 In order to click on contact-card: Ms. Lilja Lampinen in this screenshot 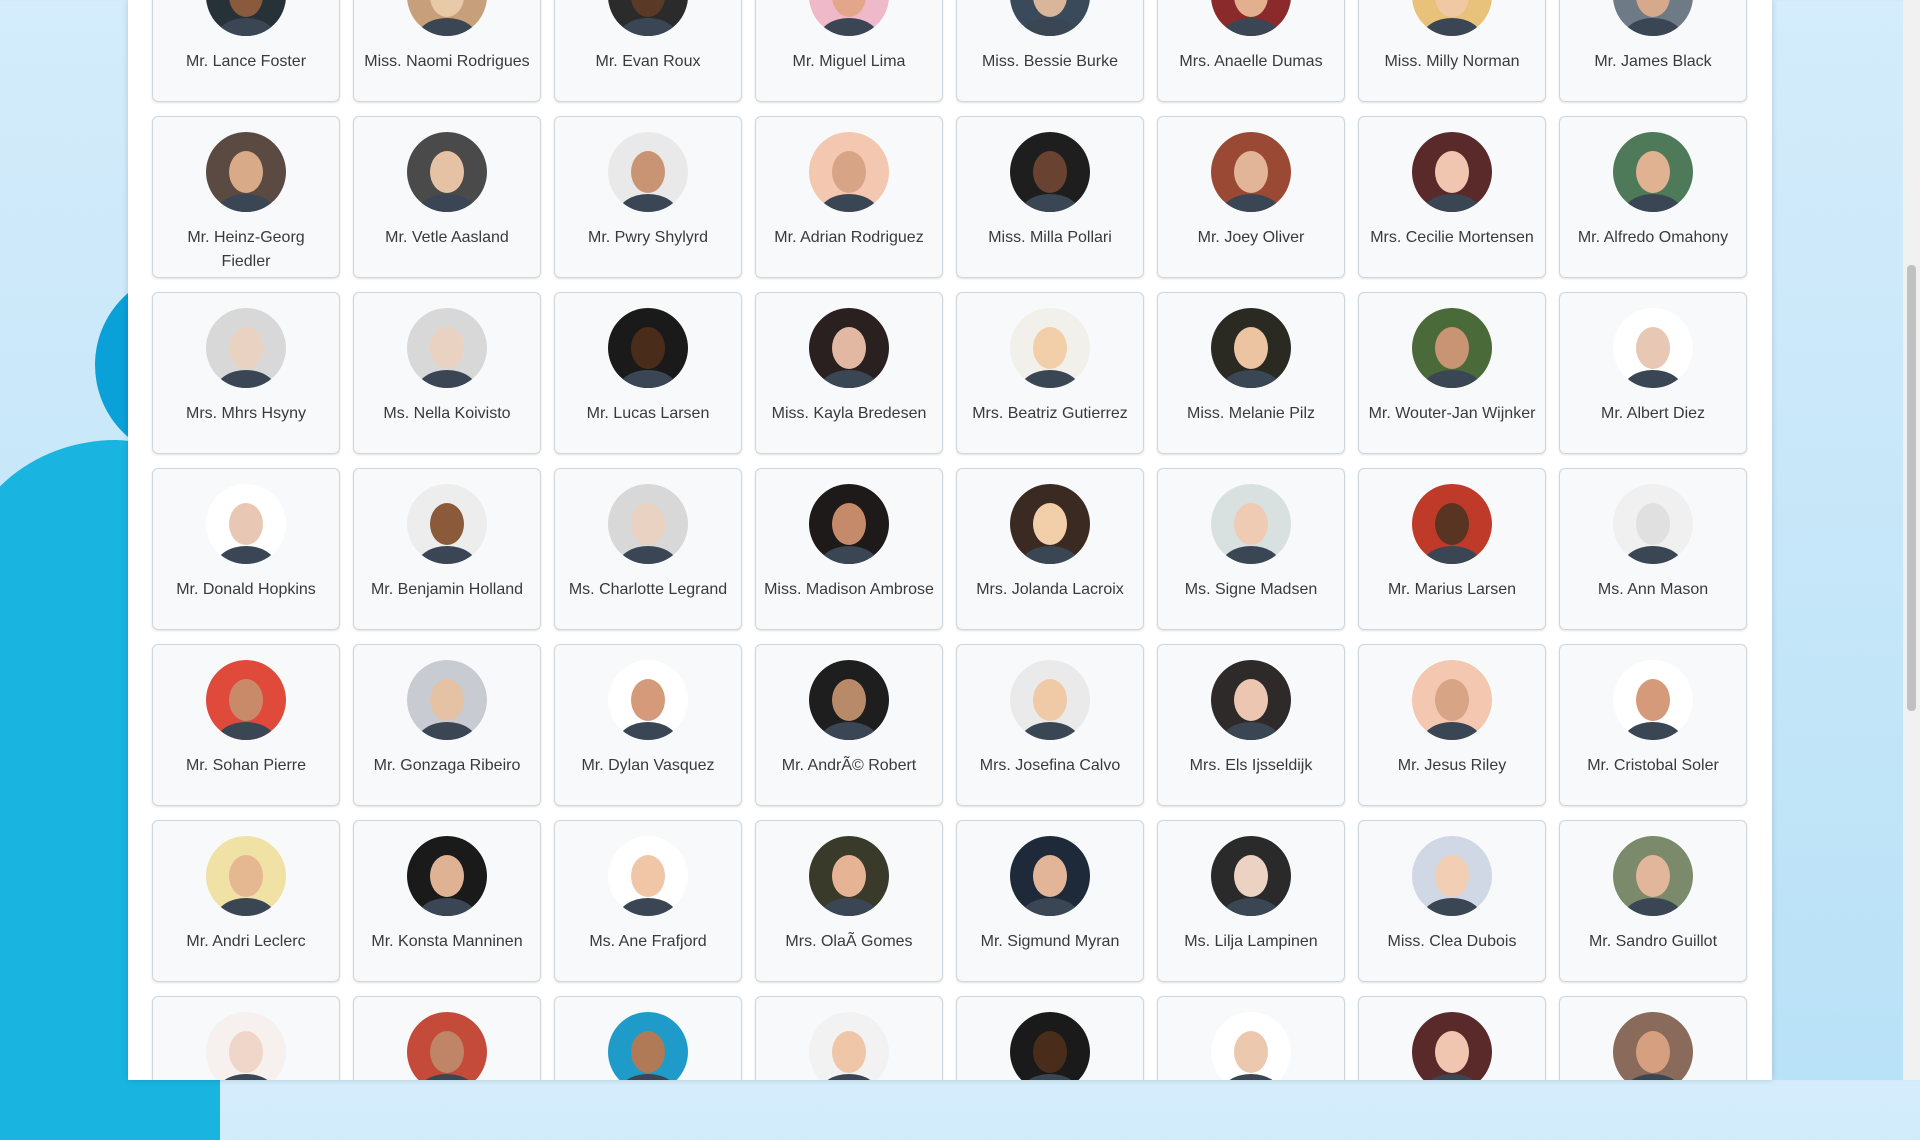, I will do `click(1251, 901)`.